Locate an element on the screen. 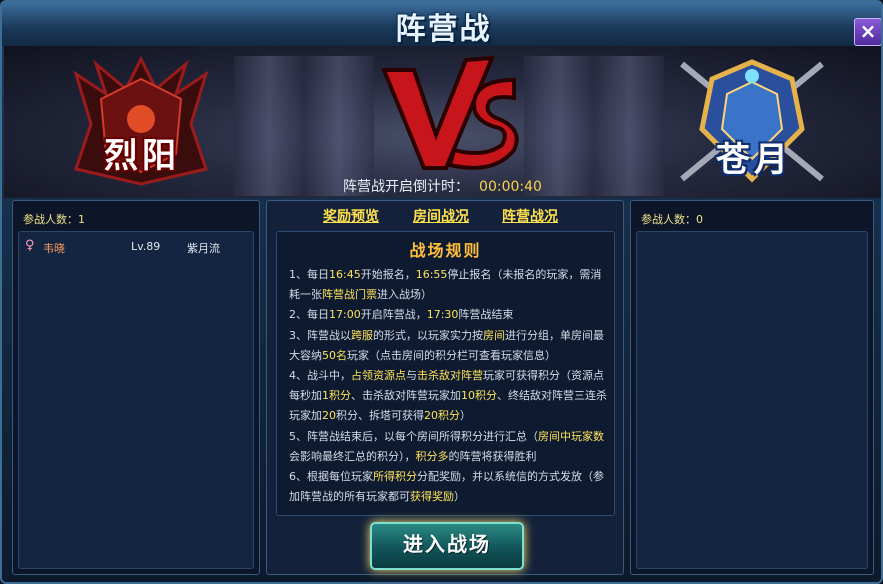 This screenshot has width=883, height=584. tab-reward-preview: 奖励预览 is located at coordinates (351, 216).